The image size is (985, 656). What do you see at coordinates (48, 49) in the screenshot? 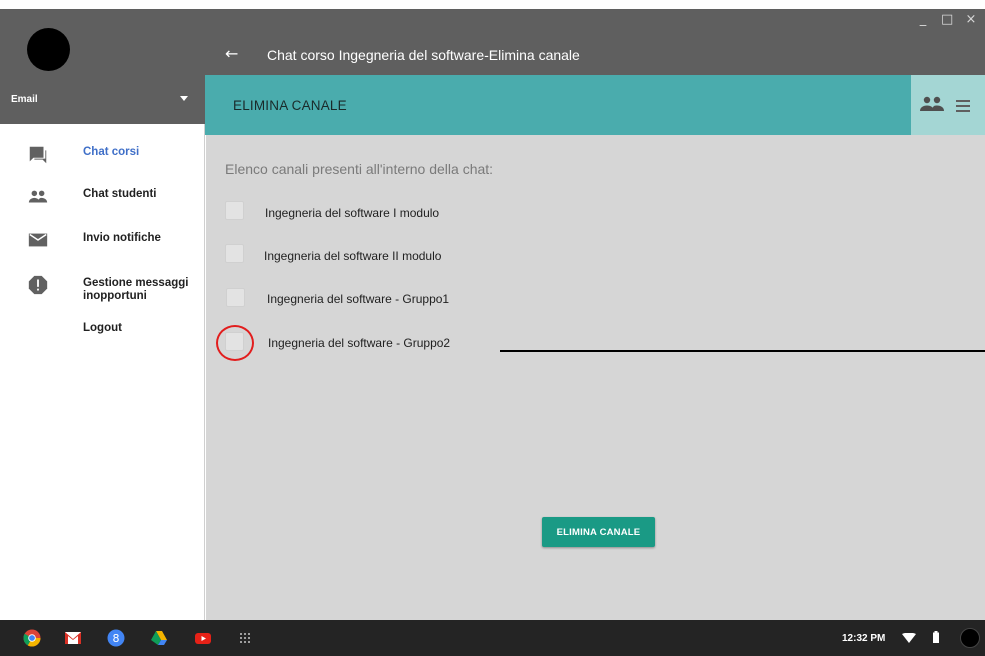
I see `avatar` at bounding box center [48, 49].